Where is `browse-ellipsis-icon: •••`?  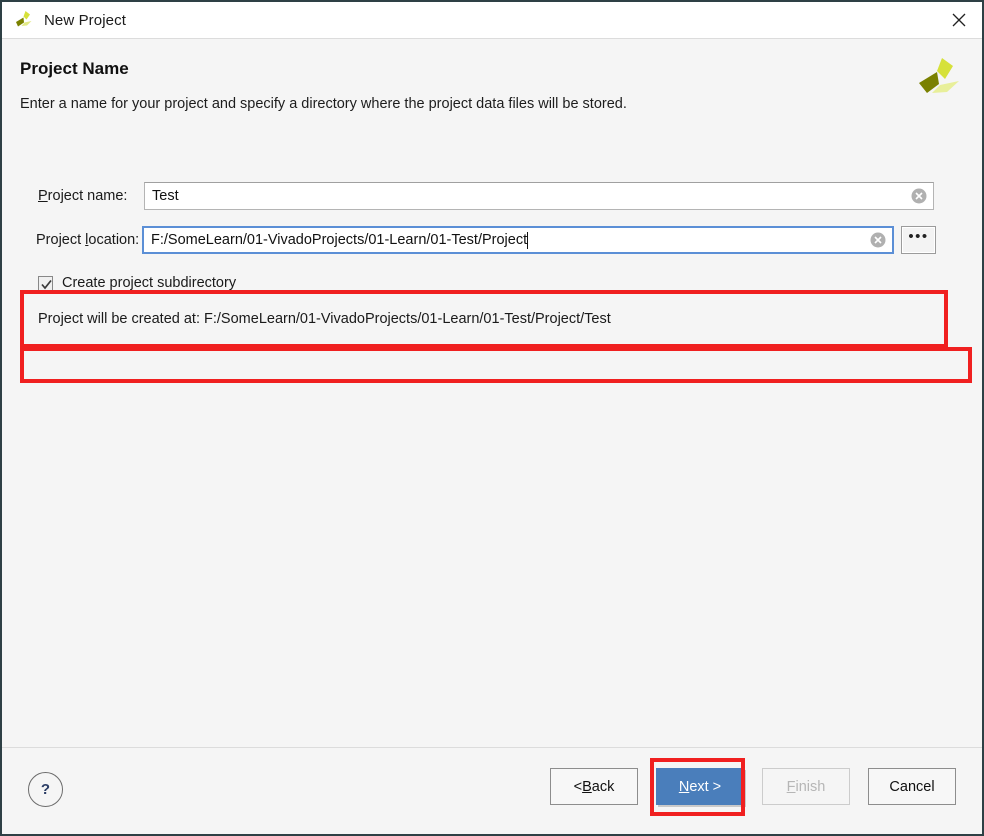 browse-ellipsis-icon: ••• is located at coordinates (918, 236).